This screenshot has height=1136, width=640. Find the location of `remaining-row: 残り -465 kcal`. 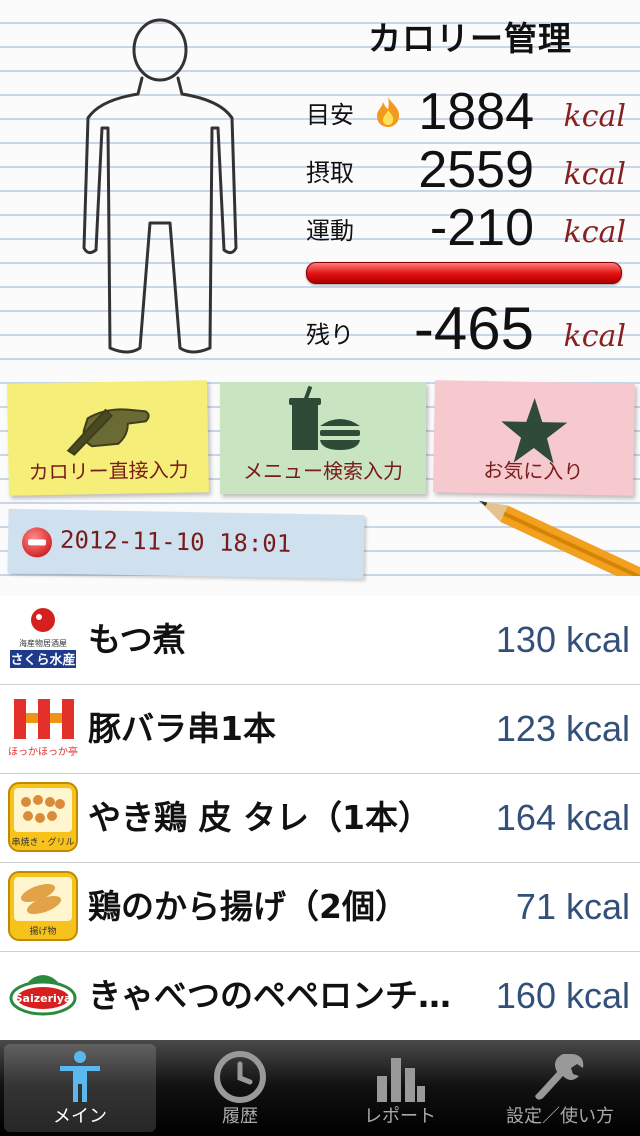

remaining-row: 残り -465 kcal is located at coordinates (466, 329).